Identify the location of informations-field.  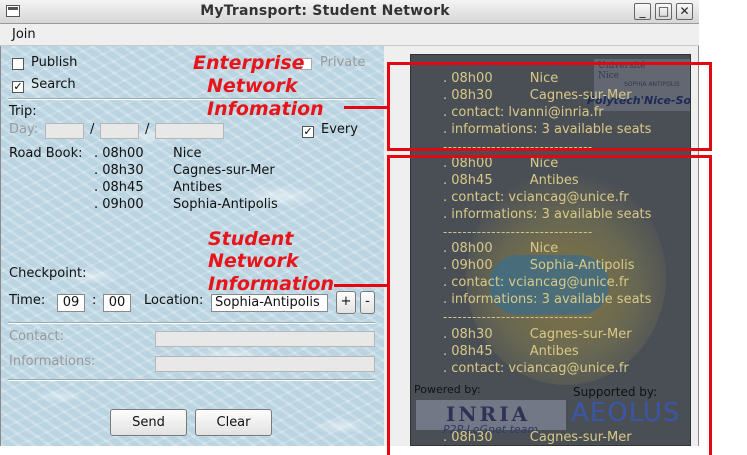
(265, 364).